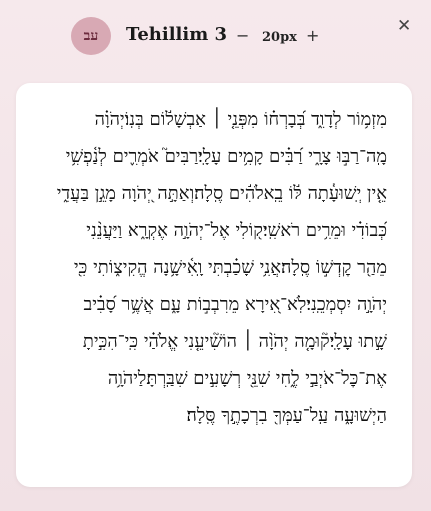 Image resolution: width=431 pixels, height=511 pixels. What do you see at coordinates (91, 36) in the screenshot?
I see `language-toggle-button: עב` at bounding box center [91, 36].